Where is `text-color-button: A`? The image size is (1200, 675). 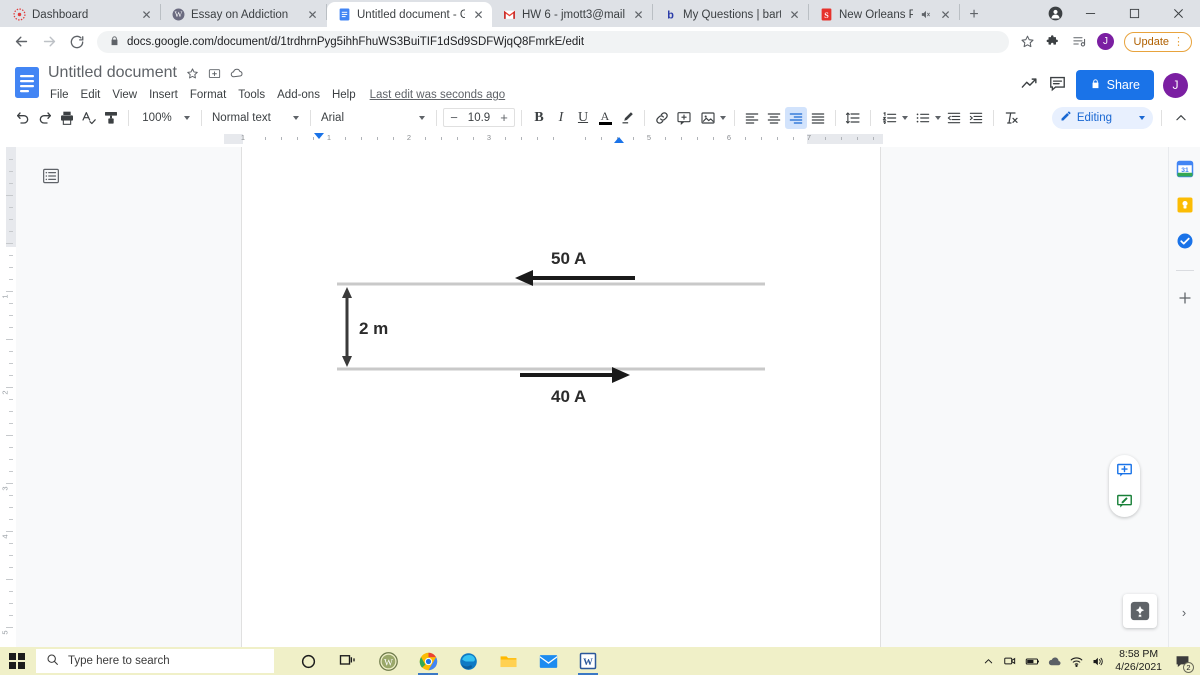
text-color-button: A is located at coordinates (605, 118).